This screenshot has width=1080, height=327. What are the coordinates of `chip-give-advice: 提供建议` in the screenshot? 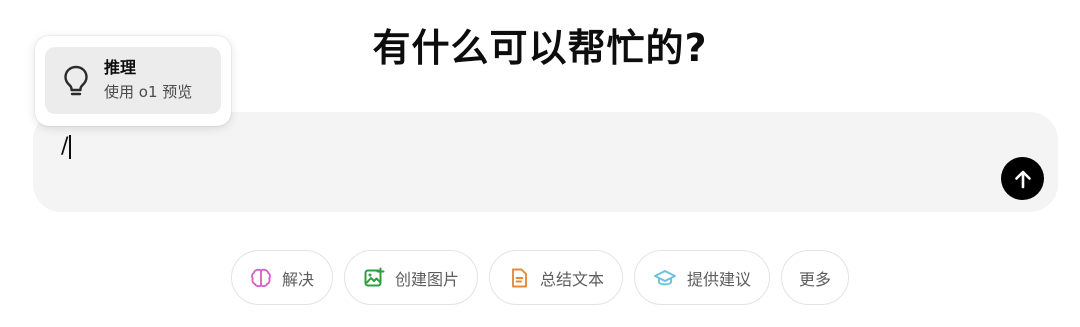 It's located at (702, 277).